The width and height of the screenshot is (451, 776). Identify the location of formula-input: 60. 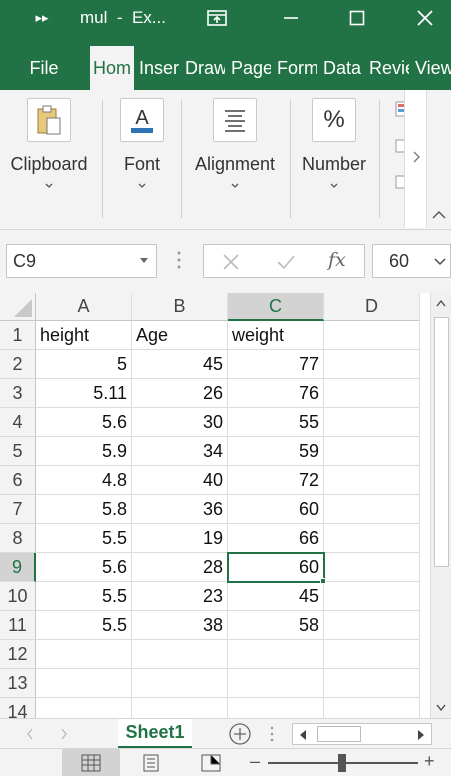
(411, 261).